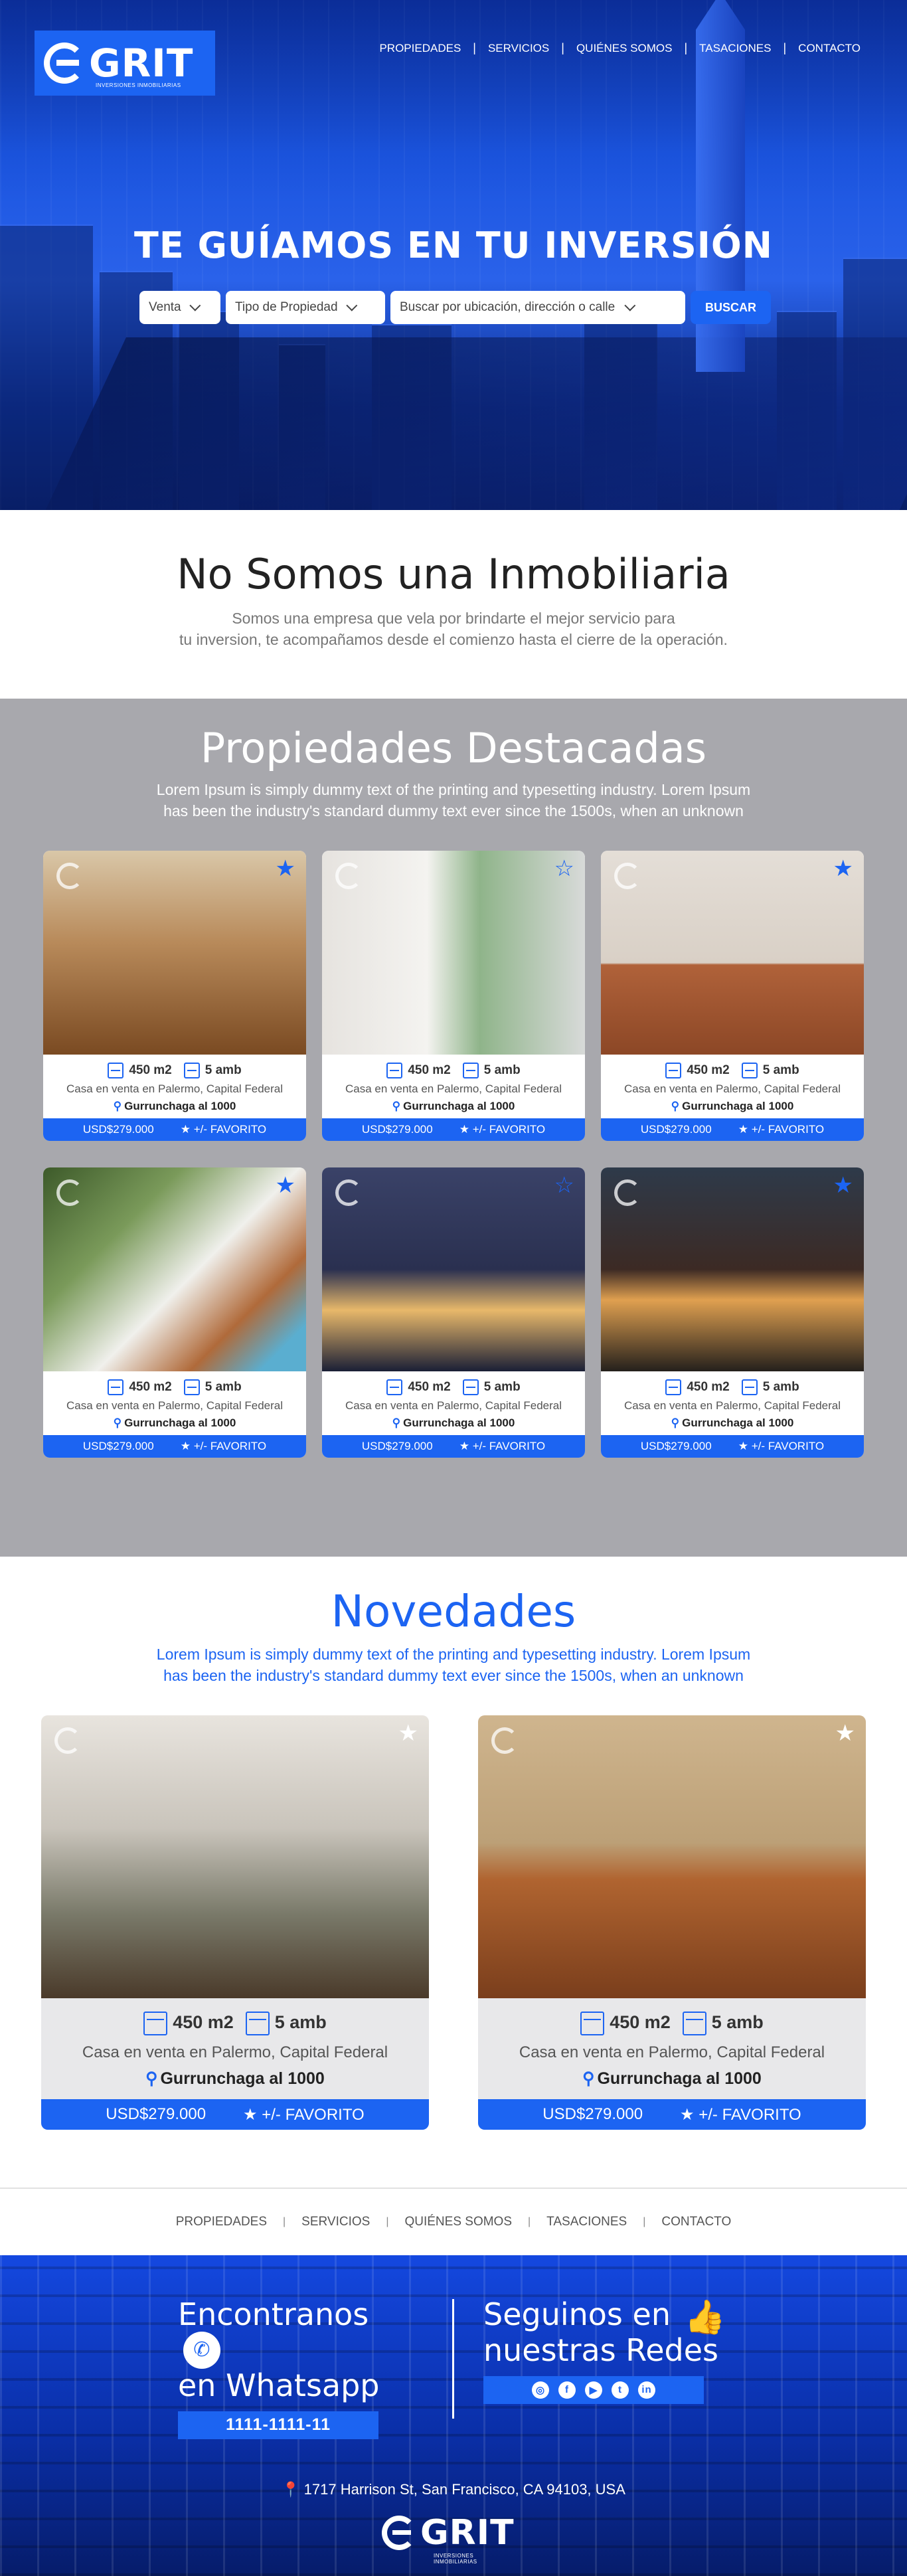 This screenshot has height=2576, width=907. What do you see at coordinates (453, 1611) in the screenshot?
I see `news-title: Novedades` at bounding box center [453, 1611].